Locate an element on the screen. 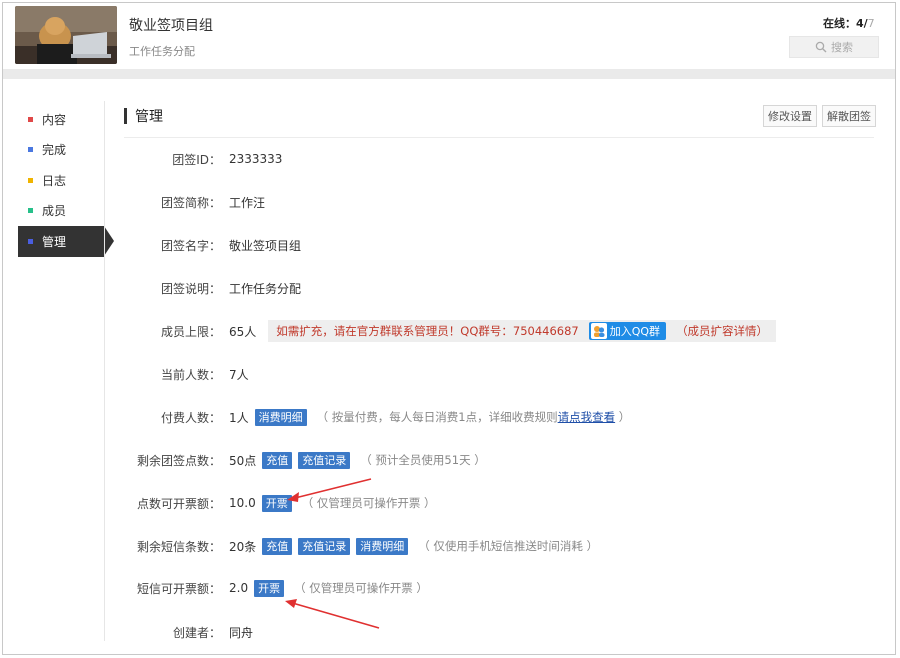 The width and height of the screenshot is (900, 658). search-label: 搜索 is located at coordinates (842, 47).